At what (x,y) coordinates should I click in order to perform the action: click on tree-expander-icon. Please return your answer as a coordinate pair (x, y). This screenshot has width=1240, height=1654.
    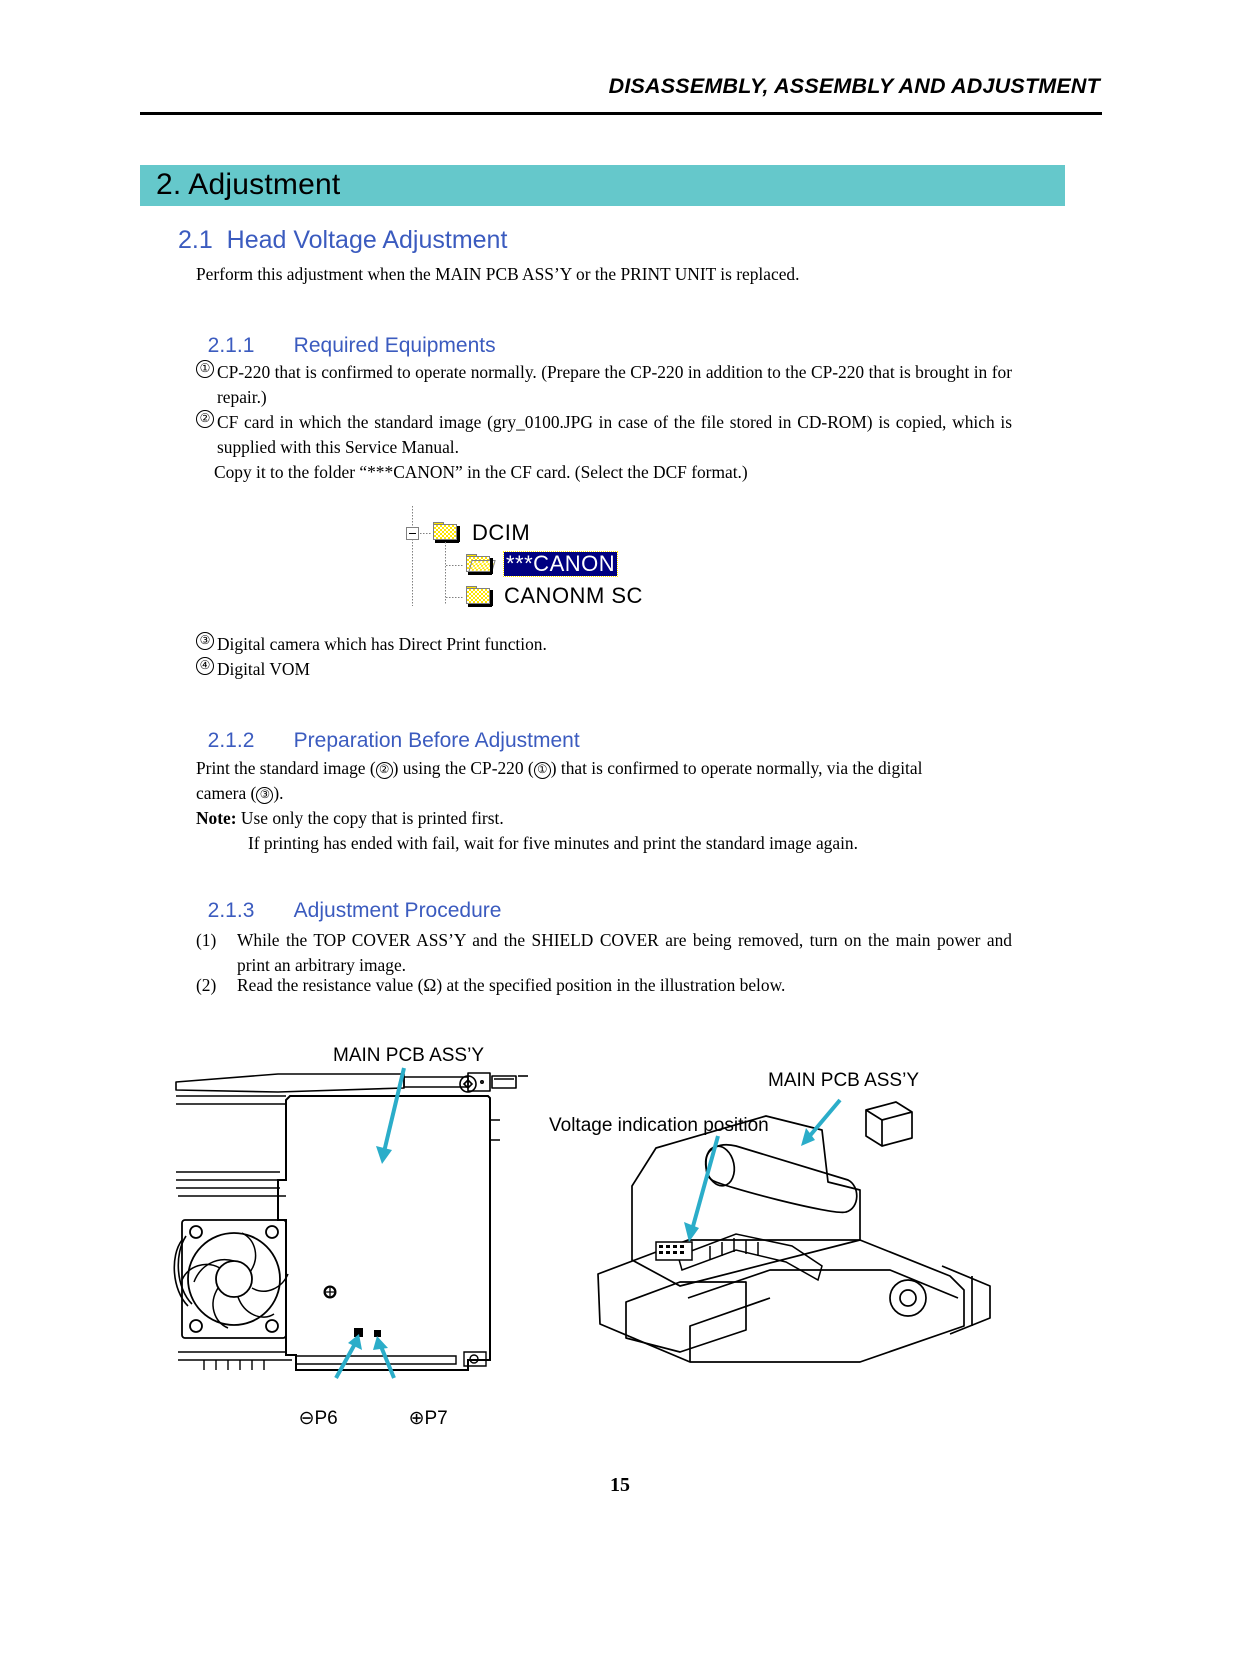
    Looking at the image, I should click on (412, 533).